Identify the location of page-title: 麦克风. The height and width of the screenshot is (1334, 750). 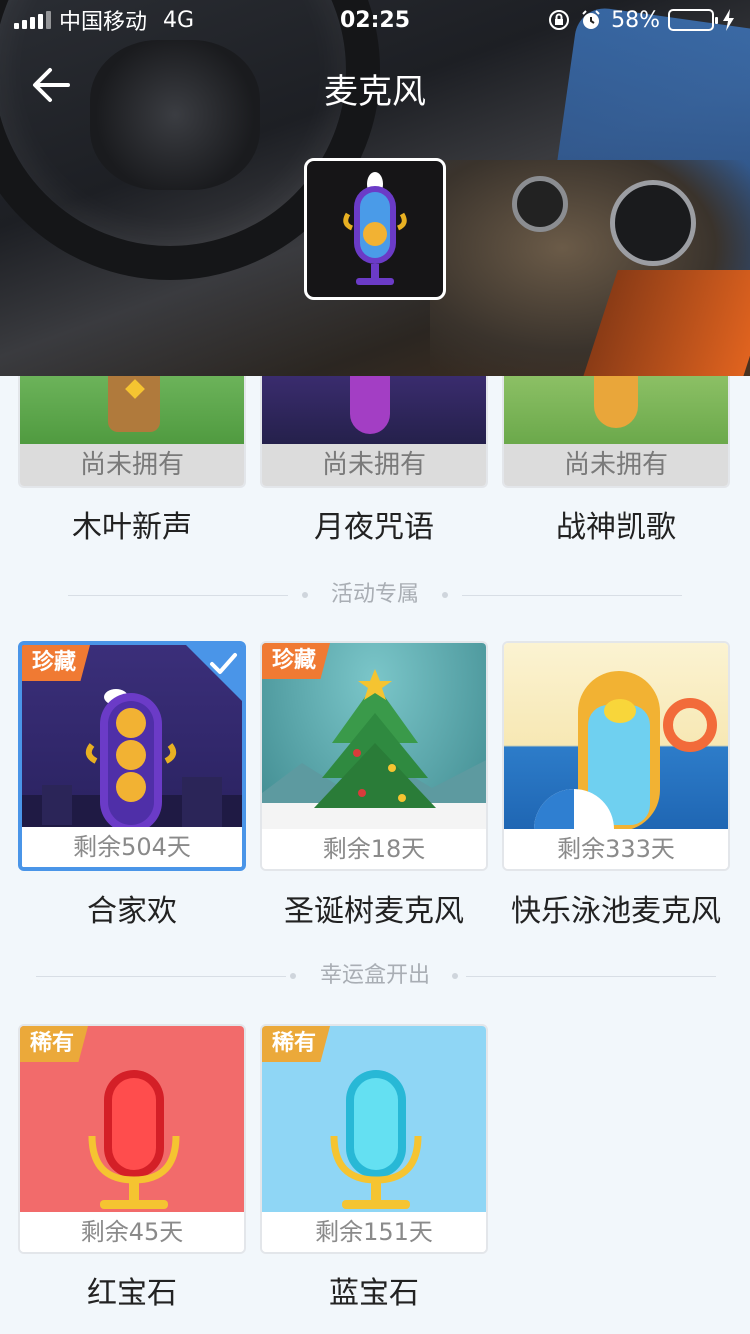
(375, 92).